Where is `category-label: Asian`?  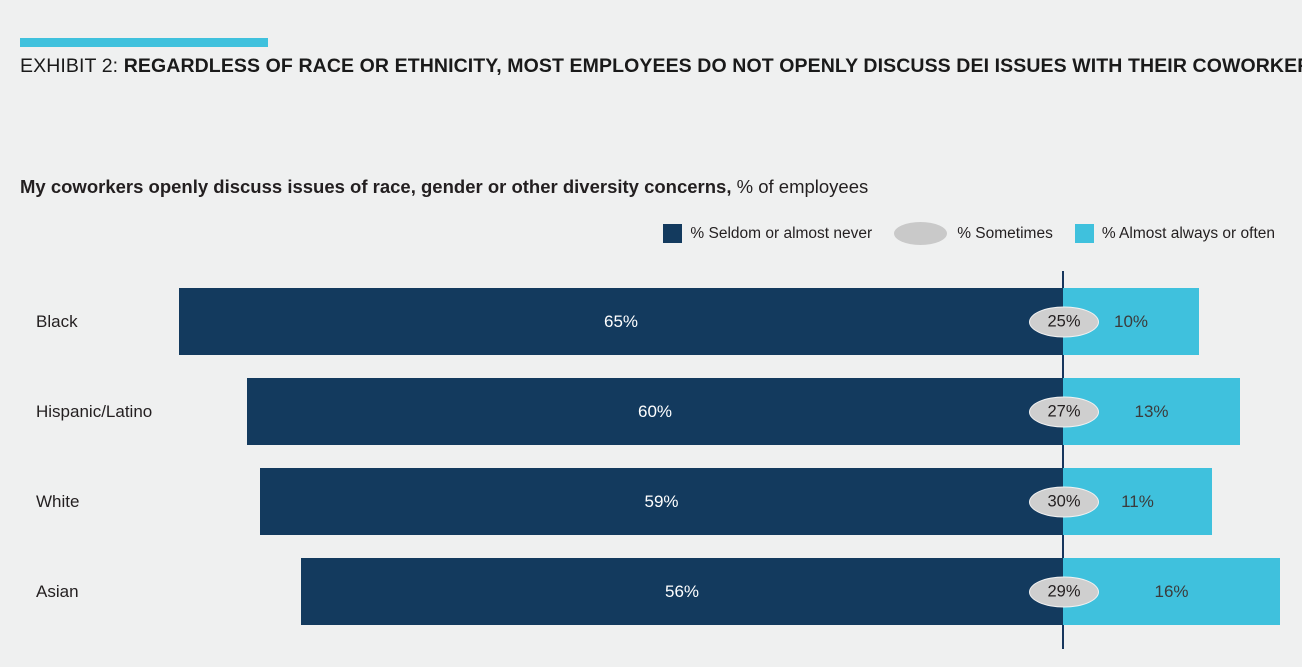 category-label: Asian is located at coordinates (57, 591).